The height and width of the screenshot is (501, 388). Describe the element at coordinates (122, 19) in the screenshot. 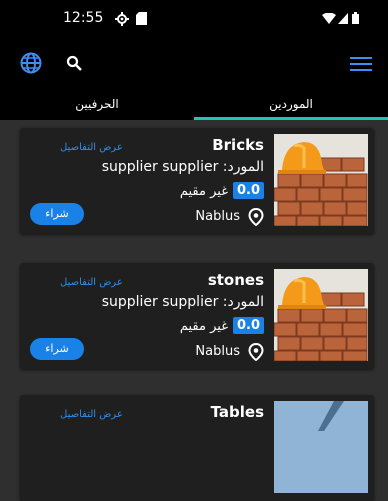

I see `settings-status-icon` at that location.